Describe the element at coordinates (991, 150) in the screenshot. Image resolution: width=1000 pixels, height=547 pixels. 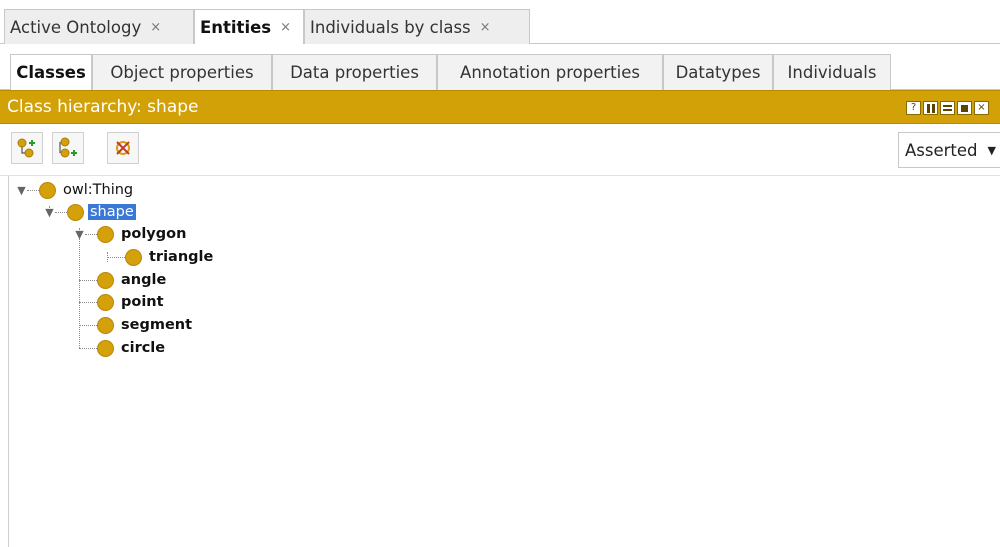
I see `chevron-down-icon: ▼` at that location.